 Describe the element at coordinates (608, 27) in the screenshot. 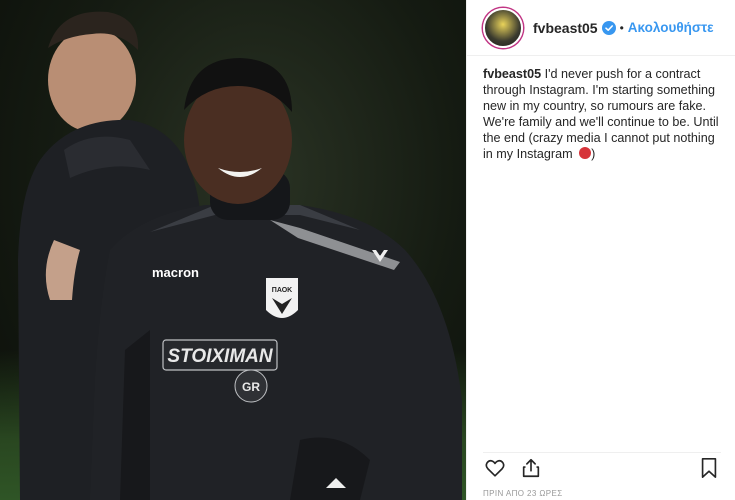

I see `verified-badge-icon` at that location.